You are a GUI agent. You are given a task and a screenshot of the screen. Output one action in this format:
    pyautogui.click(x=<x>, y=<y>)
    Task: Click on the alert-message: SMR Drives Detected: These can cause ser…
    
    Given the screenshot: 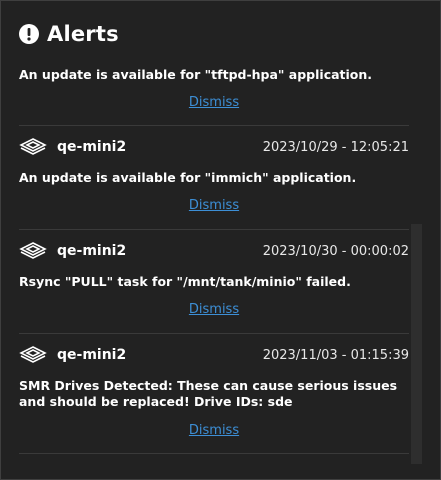 What is the action you would take?
    pyautogui.click(x=208, y=393)
    